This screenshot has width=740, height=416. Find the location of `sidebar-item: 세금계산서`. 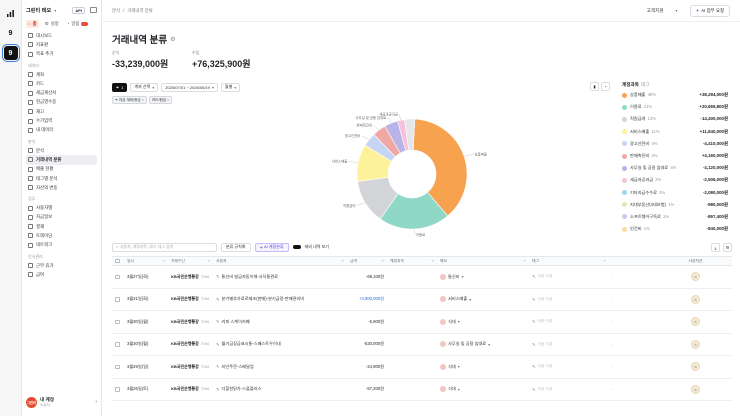

sidebar-item: 세금계산서 is located at coordinates (61, 92).